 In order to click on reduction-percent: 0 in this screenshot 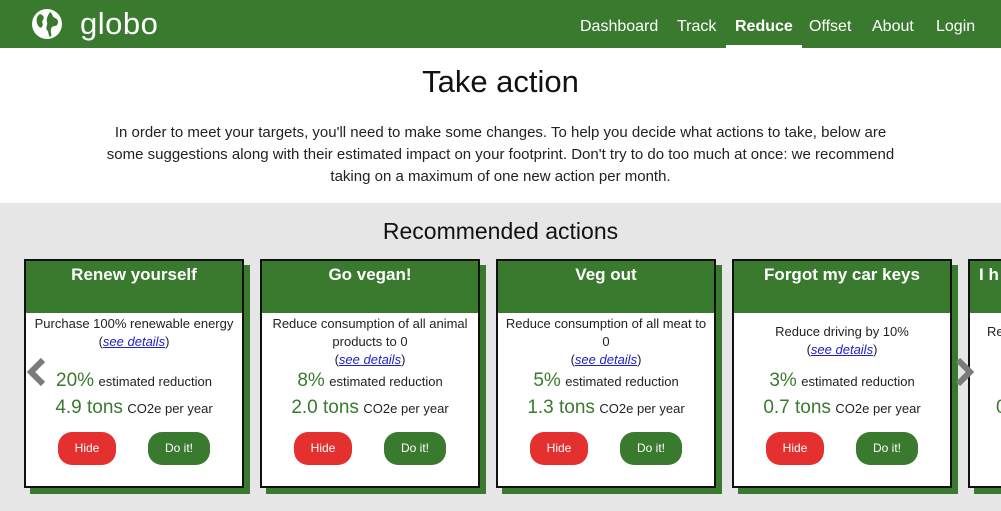, I will do `click(998, 407)`.